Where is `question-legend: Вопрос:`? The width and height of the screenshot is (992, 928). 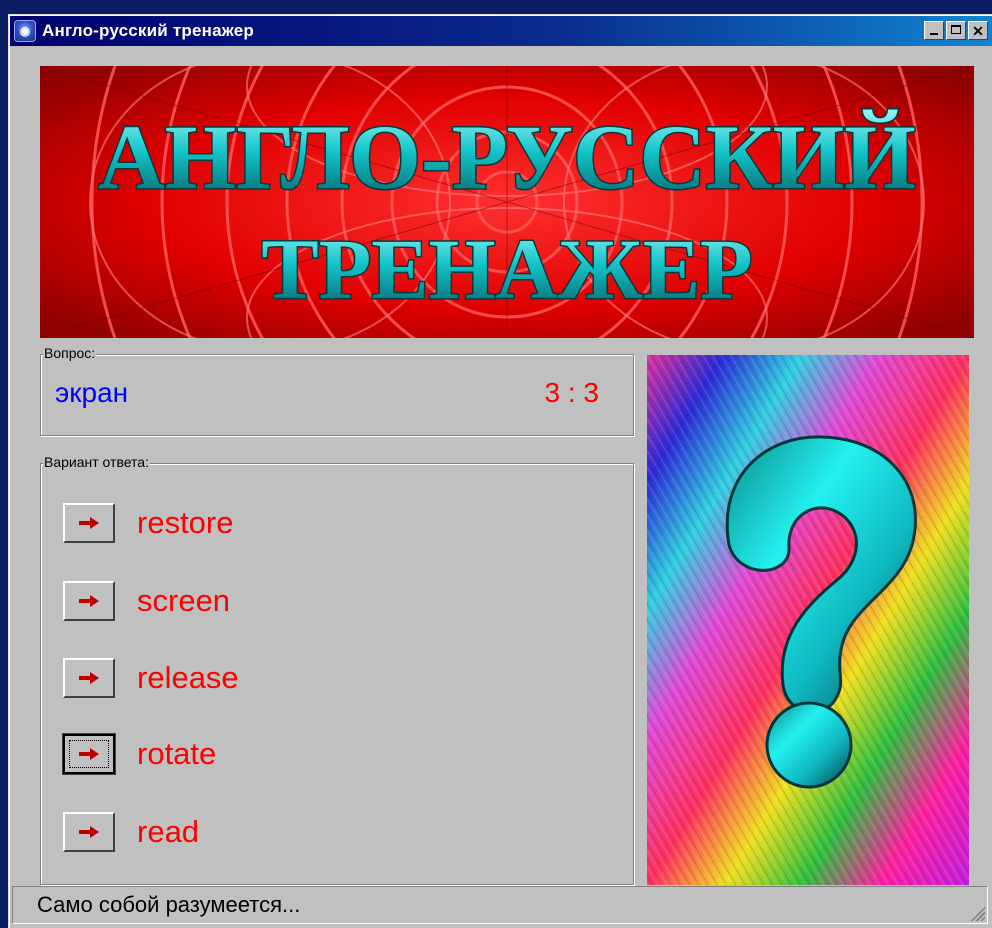 question-legend: Вопрос: is located at coordinates (70, 353).